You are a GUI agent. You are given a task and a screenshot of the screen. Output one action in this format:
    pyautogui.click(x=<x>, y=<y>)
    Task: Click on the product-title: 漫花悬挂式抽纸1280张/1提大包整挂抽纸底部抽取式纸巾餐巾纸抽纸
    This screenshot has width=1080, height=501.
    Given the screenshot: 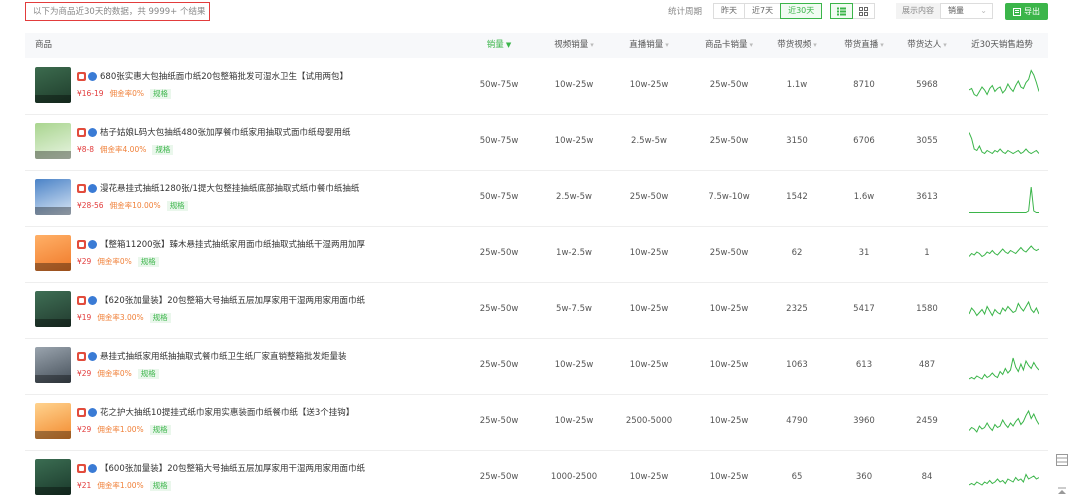 What is the action you would take?
    pyautogui.click(x=218, y=188)
    